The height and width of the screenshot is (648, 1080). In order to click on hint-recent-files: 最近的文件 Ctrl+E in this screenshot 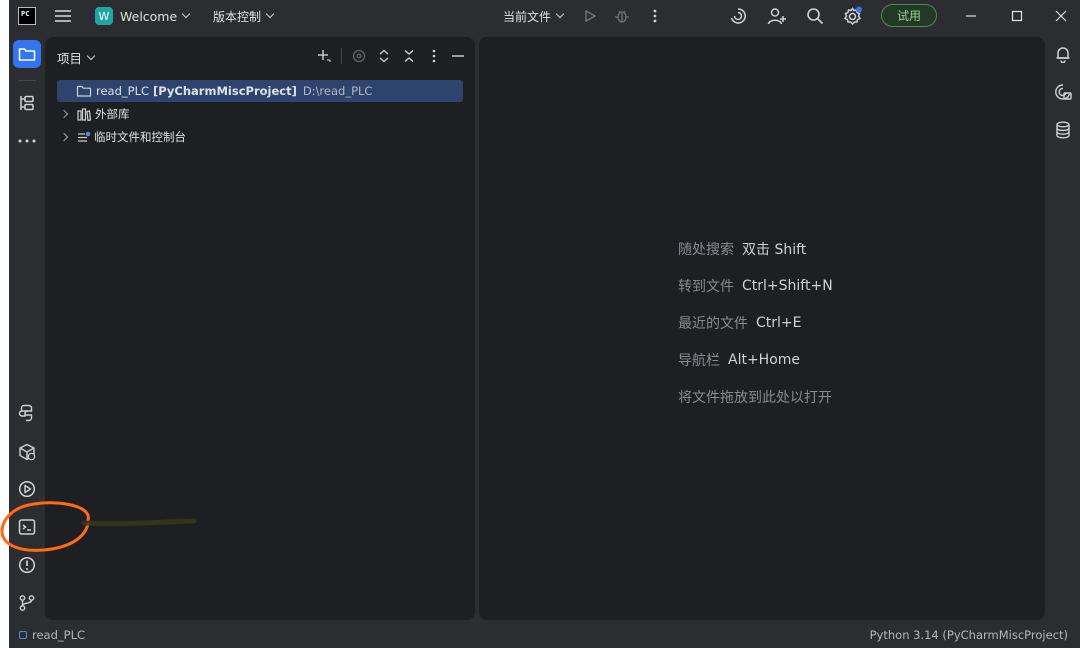, I will do `click(740, 323)`.